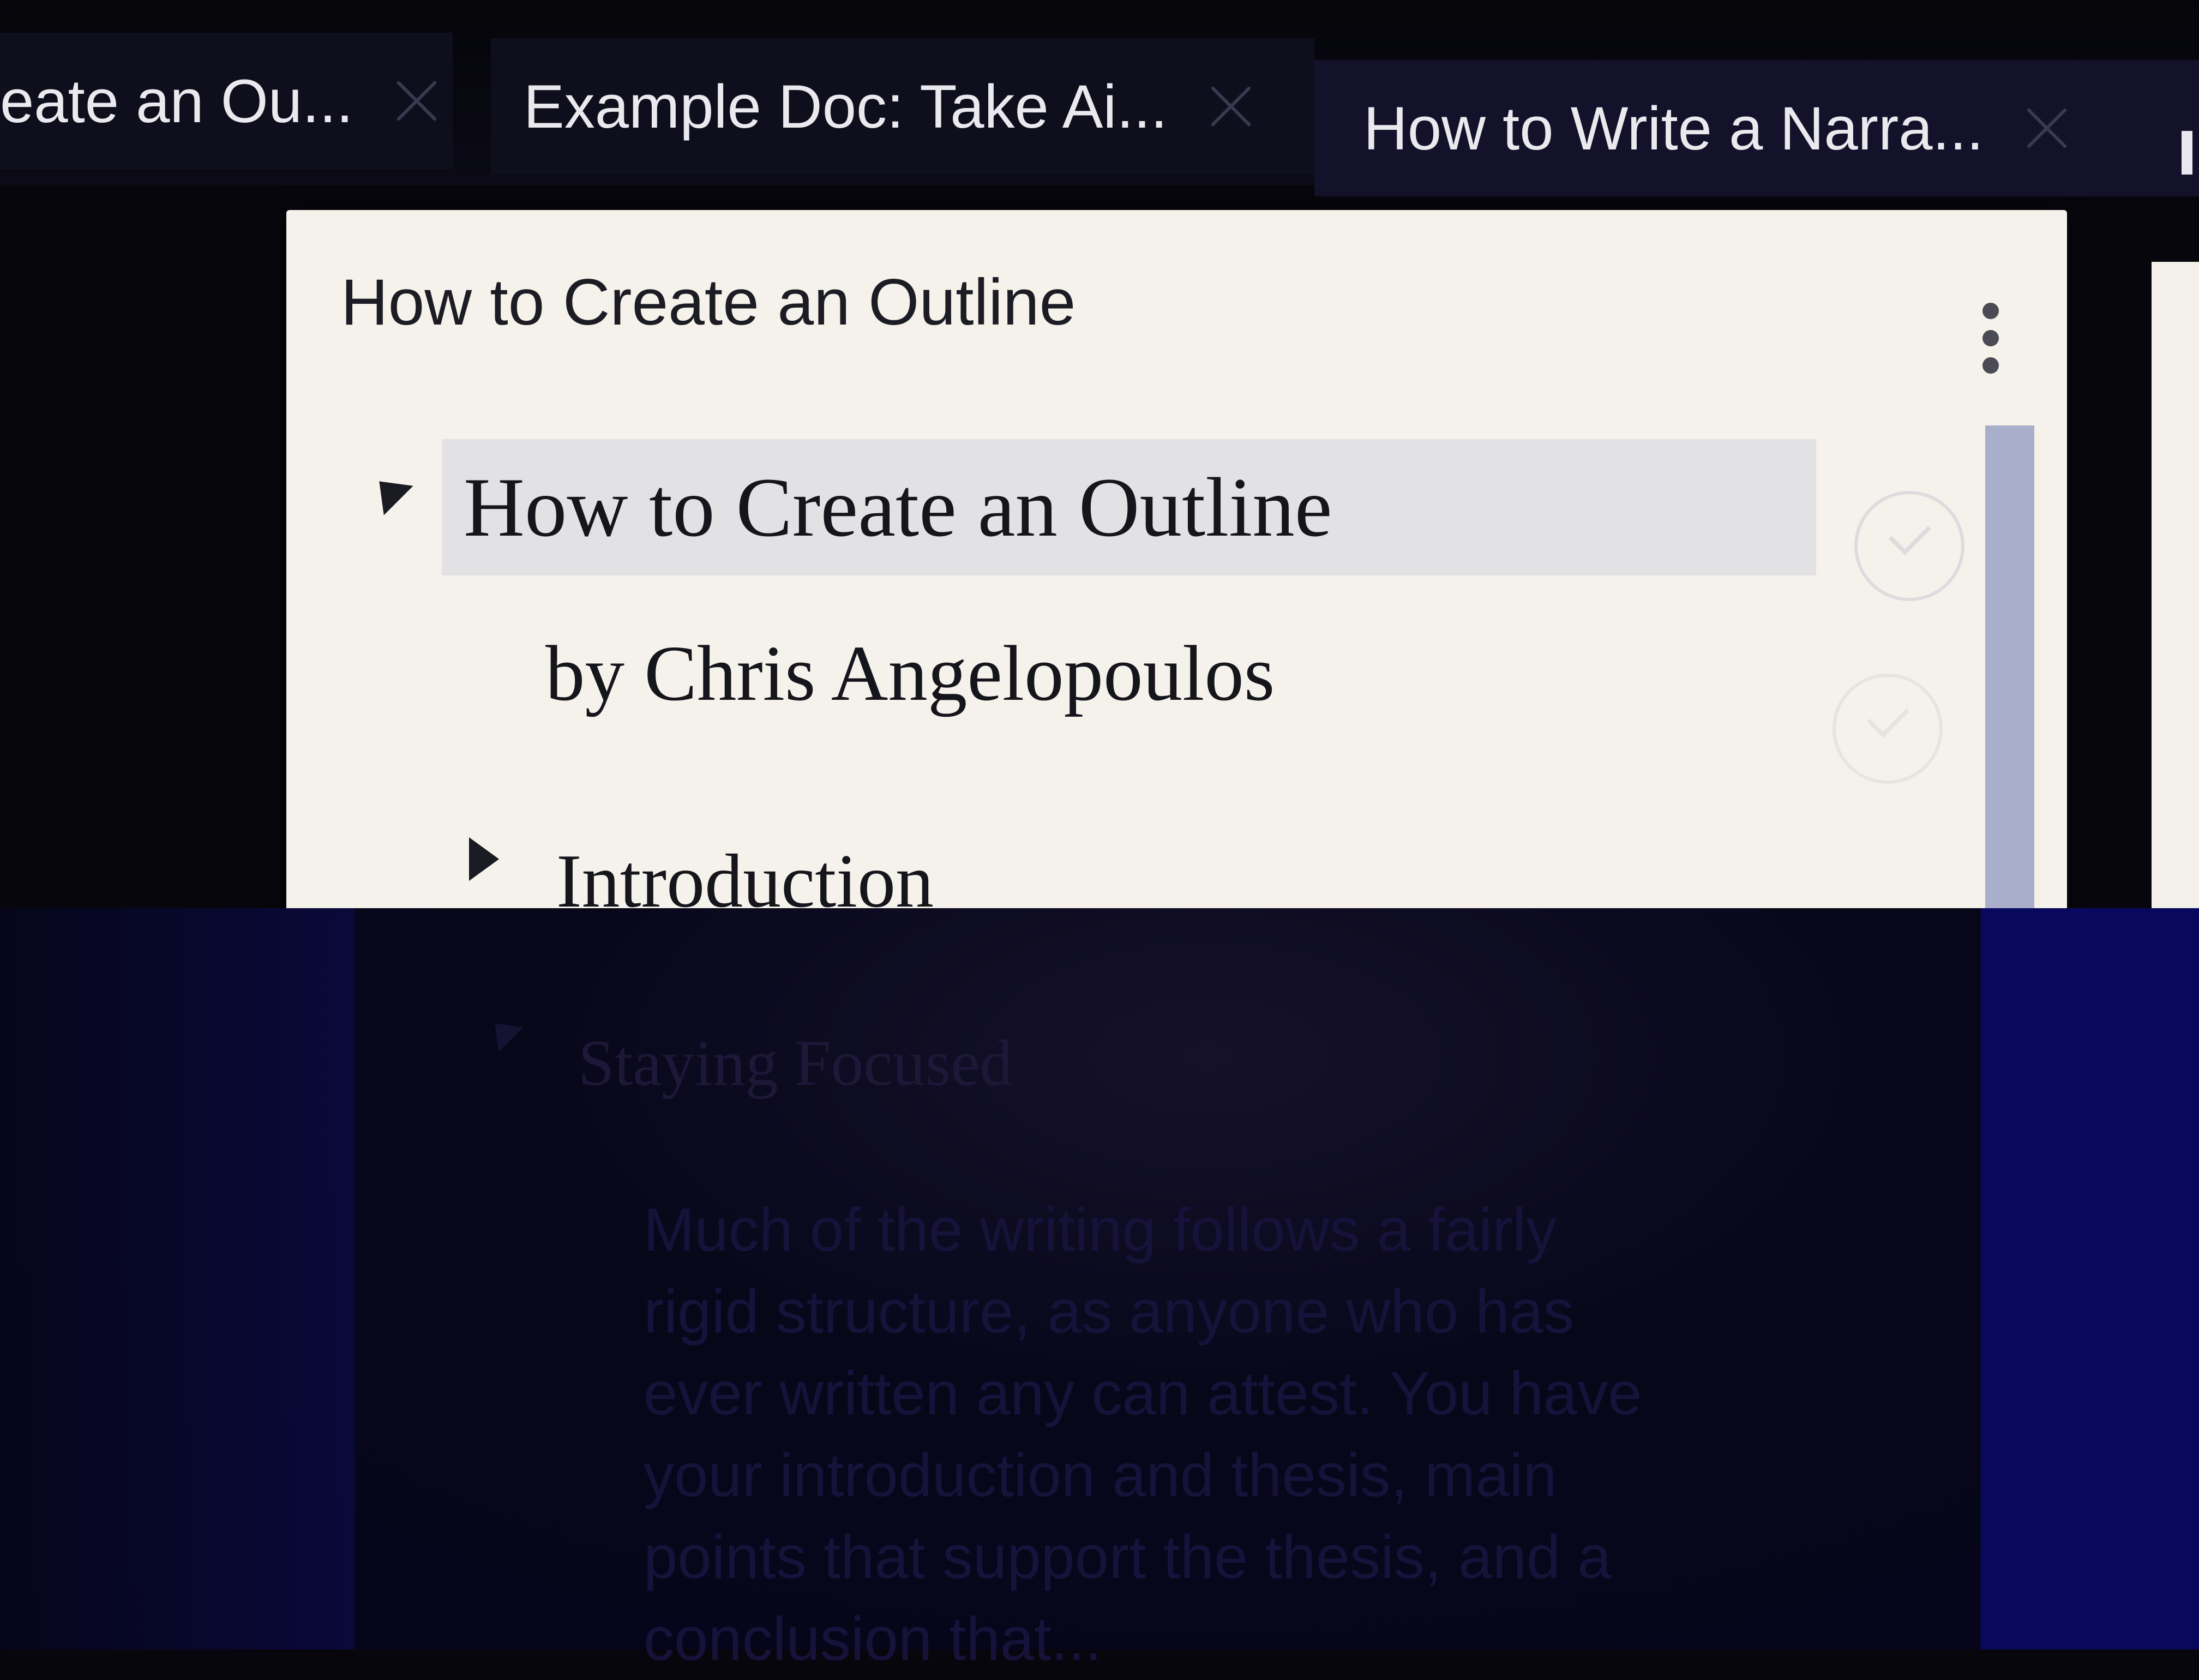 This screenshot has width=2199, height=1680. What do you see at coordinates (2175, 585) in the screenshot?
I see `side-panel-edge` at bounding box center [2175, 585].